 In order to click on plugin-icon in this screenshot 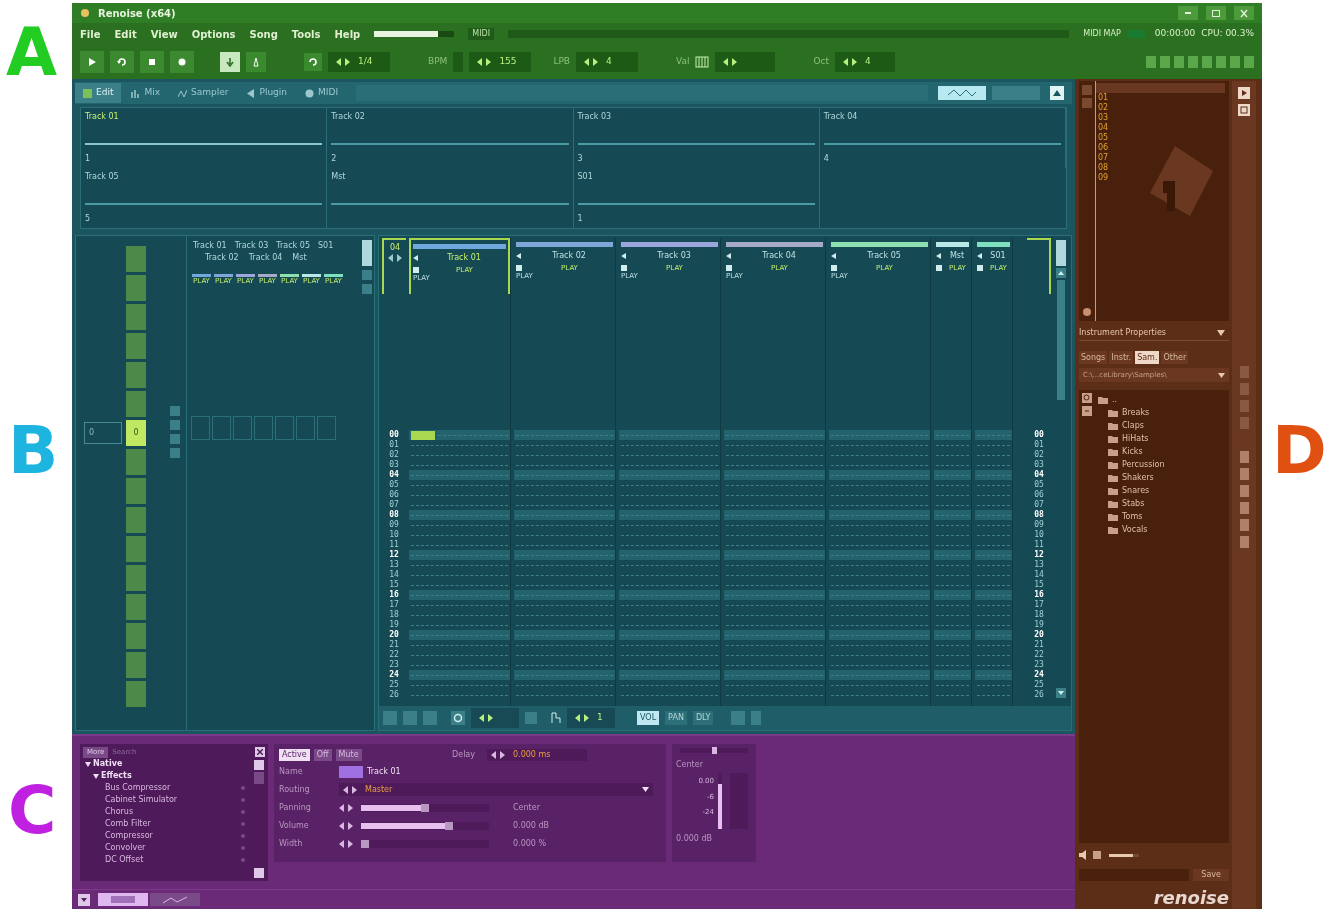, I will do `click(1087, 312)`.